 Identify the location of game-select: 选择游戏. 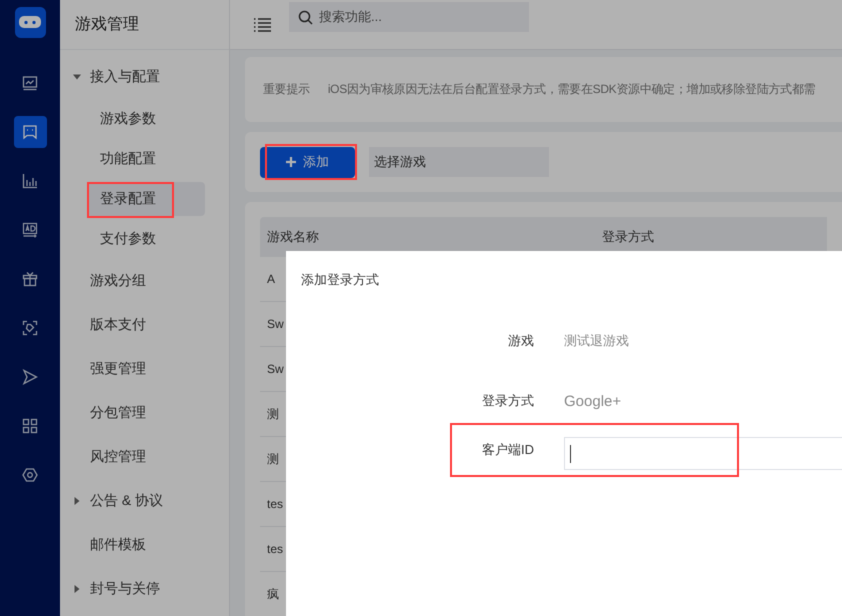
(459, 162).